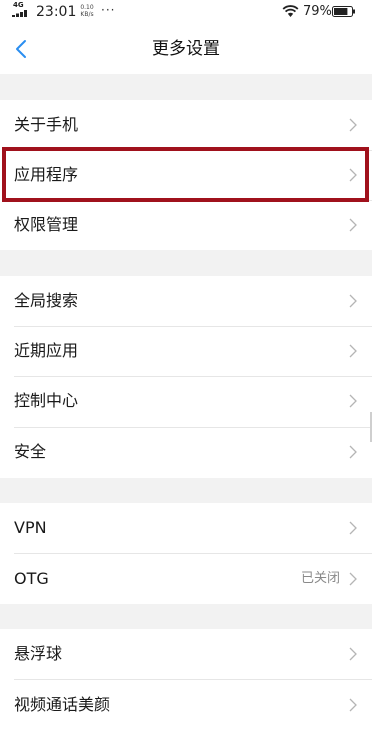 The image size is (372, 732). I want to click on network-type: 4G, so click(18, 5).